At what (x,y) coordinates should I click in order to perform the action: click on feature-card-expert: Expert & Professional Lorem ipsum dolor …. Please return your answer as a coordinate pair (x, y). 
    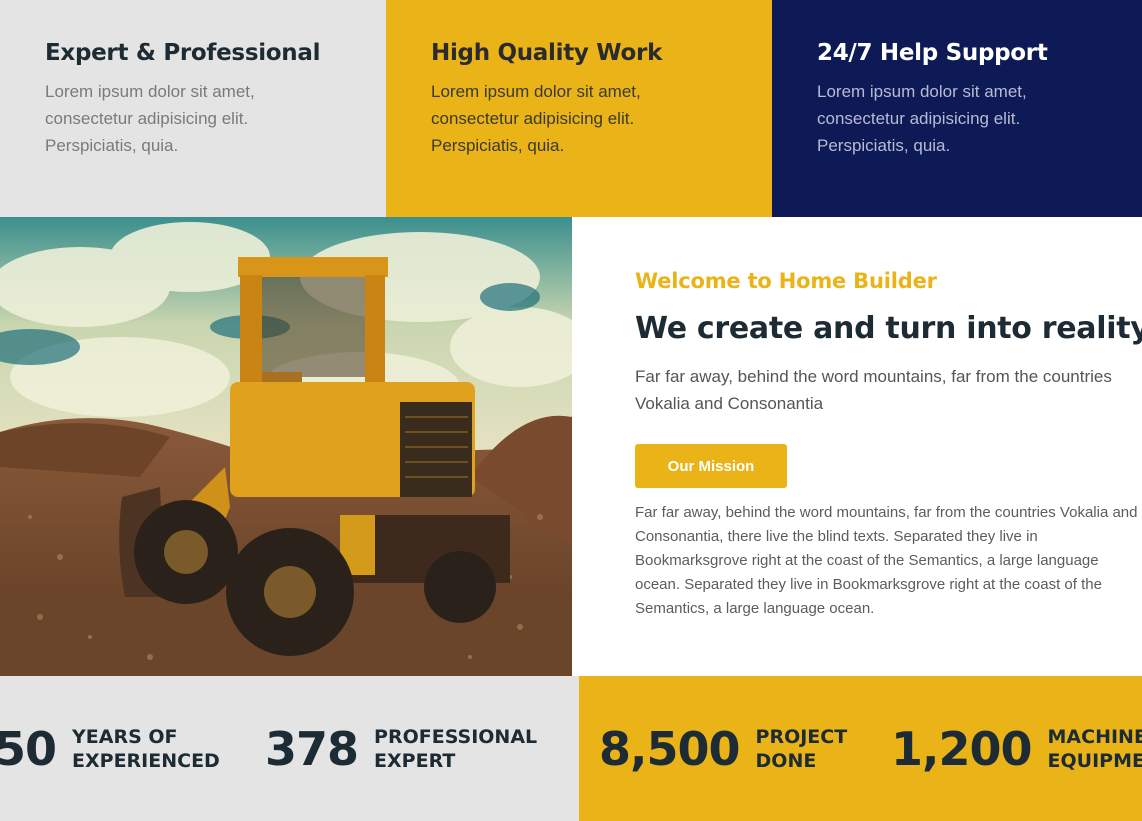
    Looking at the image, I should click on (193, 108).